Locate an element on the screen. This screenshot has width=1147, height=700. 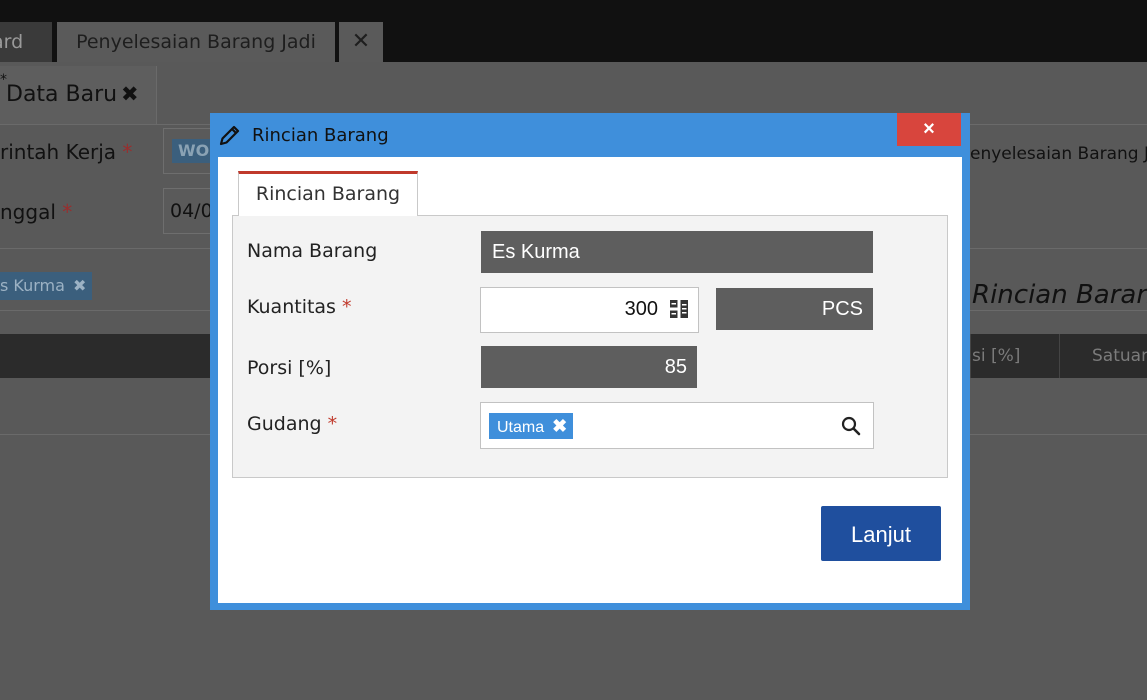
portion-value: 85 is located at coordinates (675, 367).